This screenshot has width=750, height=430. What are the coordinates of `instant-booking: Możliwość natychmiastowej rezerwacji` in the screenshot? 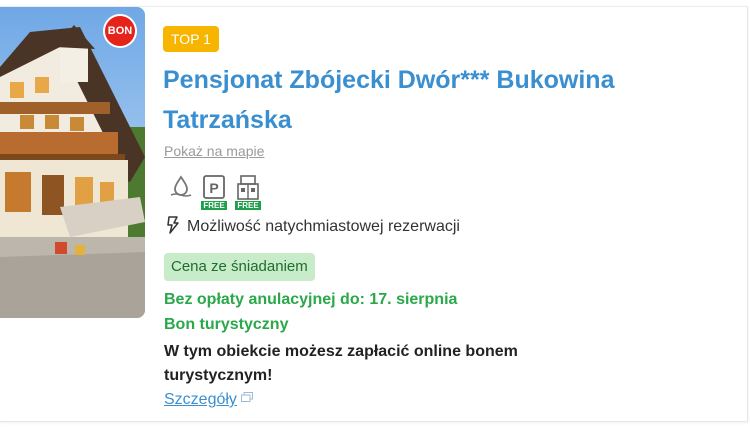 It's located at (313, 227).